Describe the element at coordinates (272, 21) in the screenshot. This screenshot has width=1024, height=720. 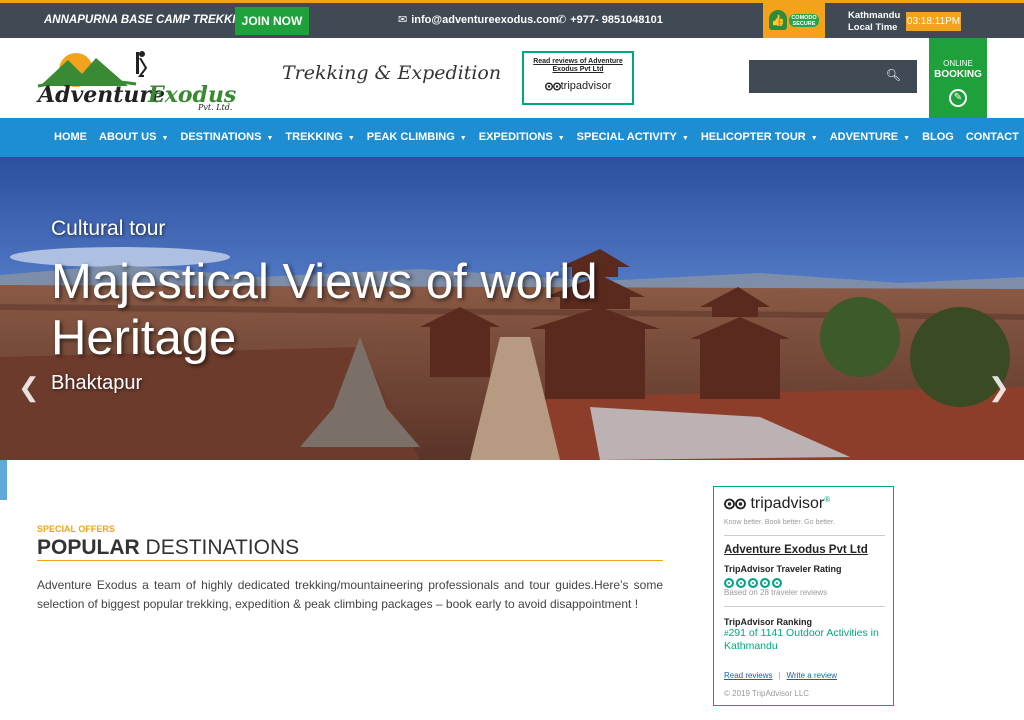
I see `join-now-button: JOIN NOW` at that location.